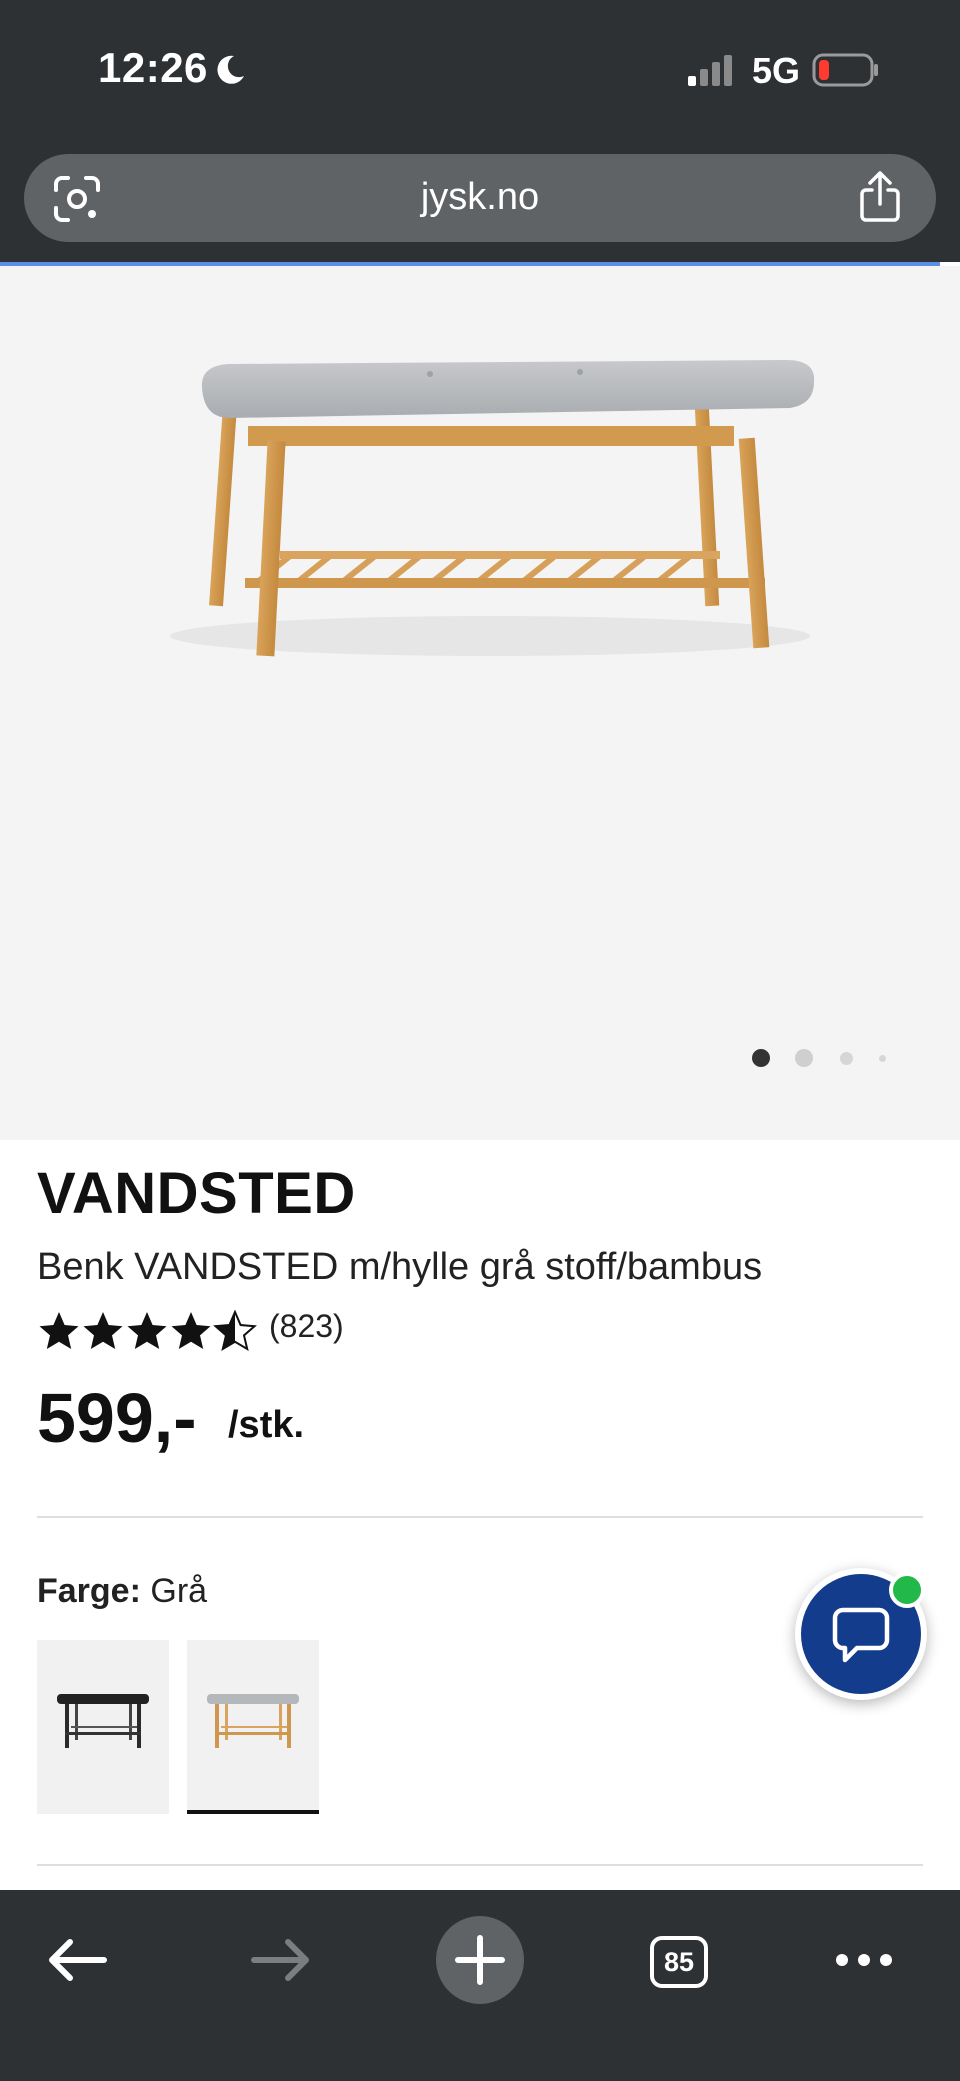 This screenshot has height=2081, width=960. I want to click on star-half-icon, so click(235, 1331).